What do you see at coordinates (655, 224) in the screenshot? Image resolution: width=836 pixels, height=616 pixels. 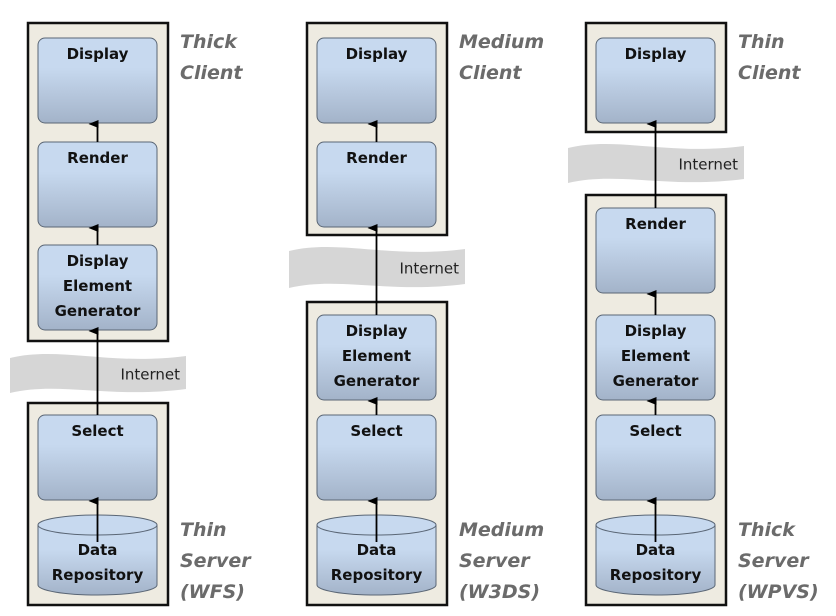 I see `server-component-render-label: Render` at bounding box center [655, 224].